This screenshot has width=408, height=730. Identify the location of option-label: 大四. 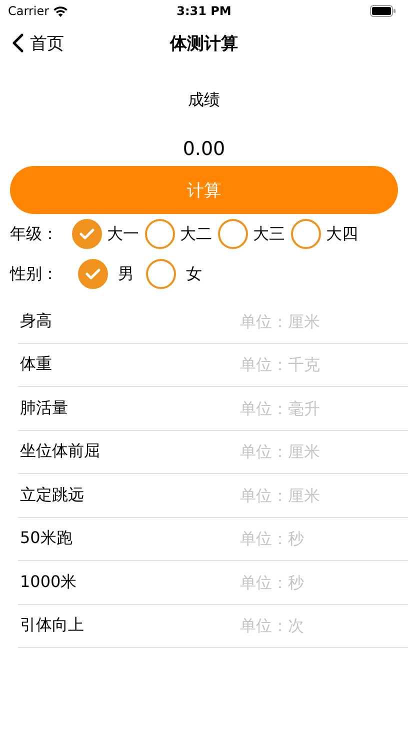
(342, 234).